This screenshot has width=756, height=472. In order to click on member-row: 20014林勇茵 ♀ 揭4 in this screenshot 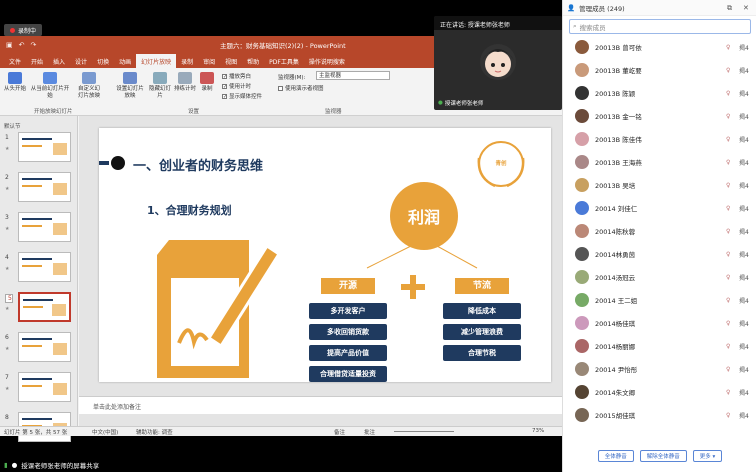, I will do `click(659, 254)`.